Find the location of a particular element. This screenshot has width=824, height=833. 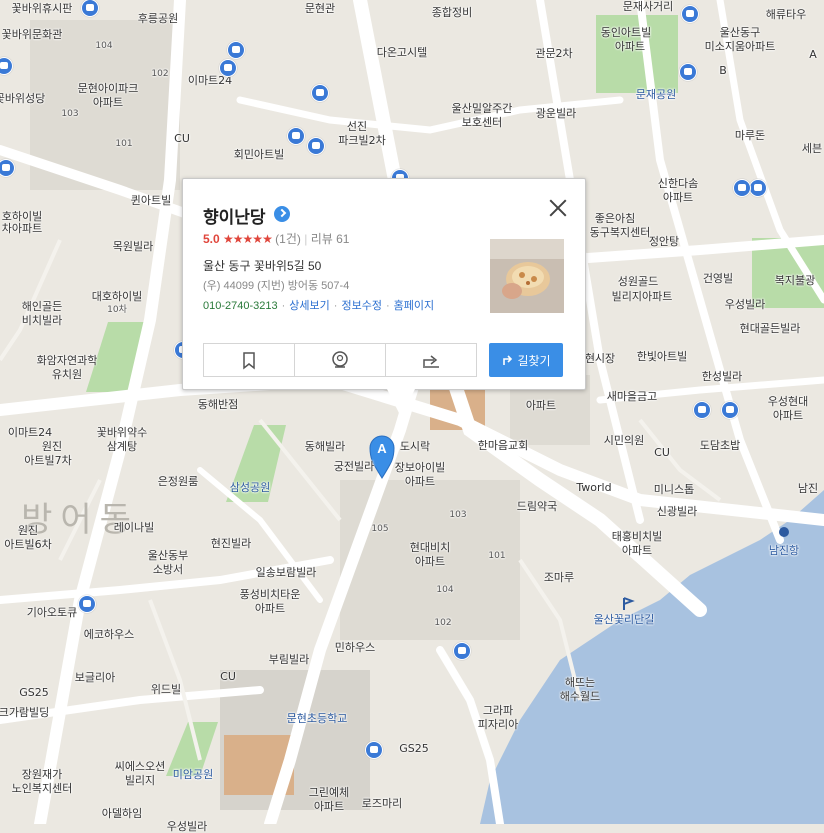

map-label: 문현아이파크 is located at coordinates (108, 88).